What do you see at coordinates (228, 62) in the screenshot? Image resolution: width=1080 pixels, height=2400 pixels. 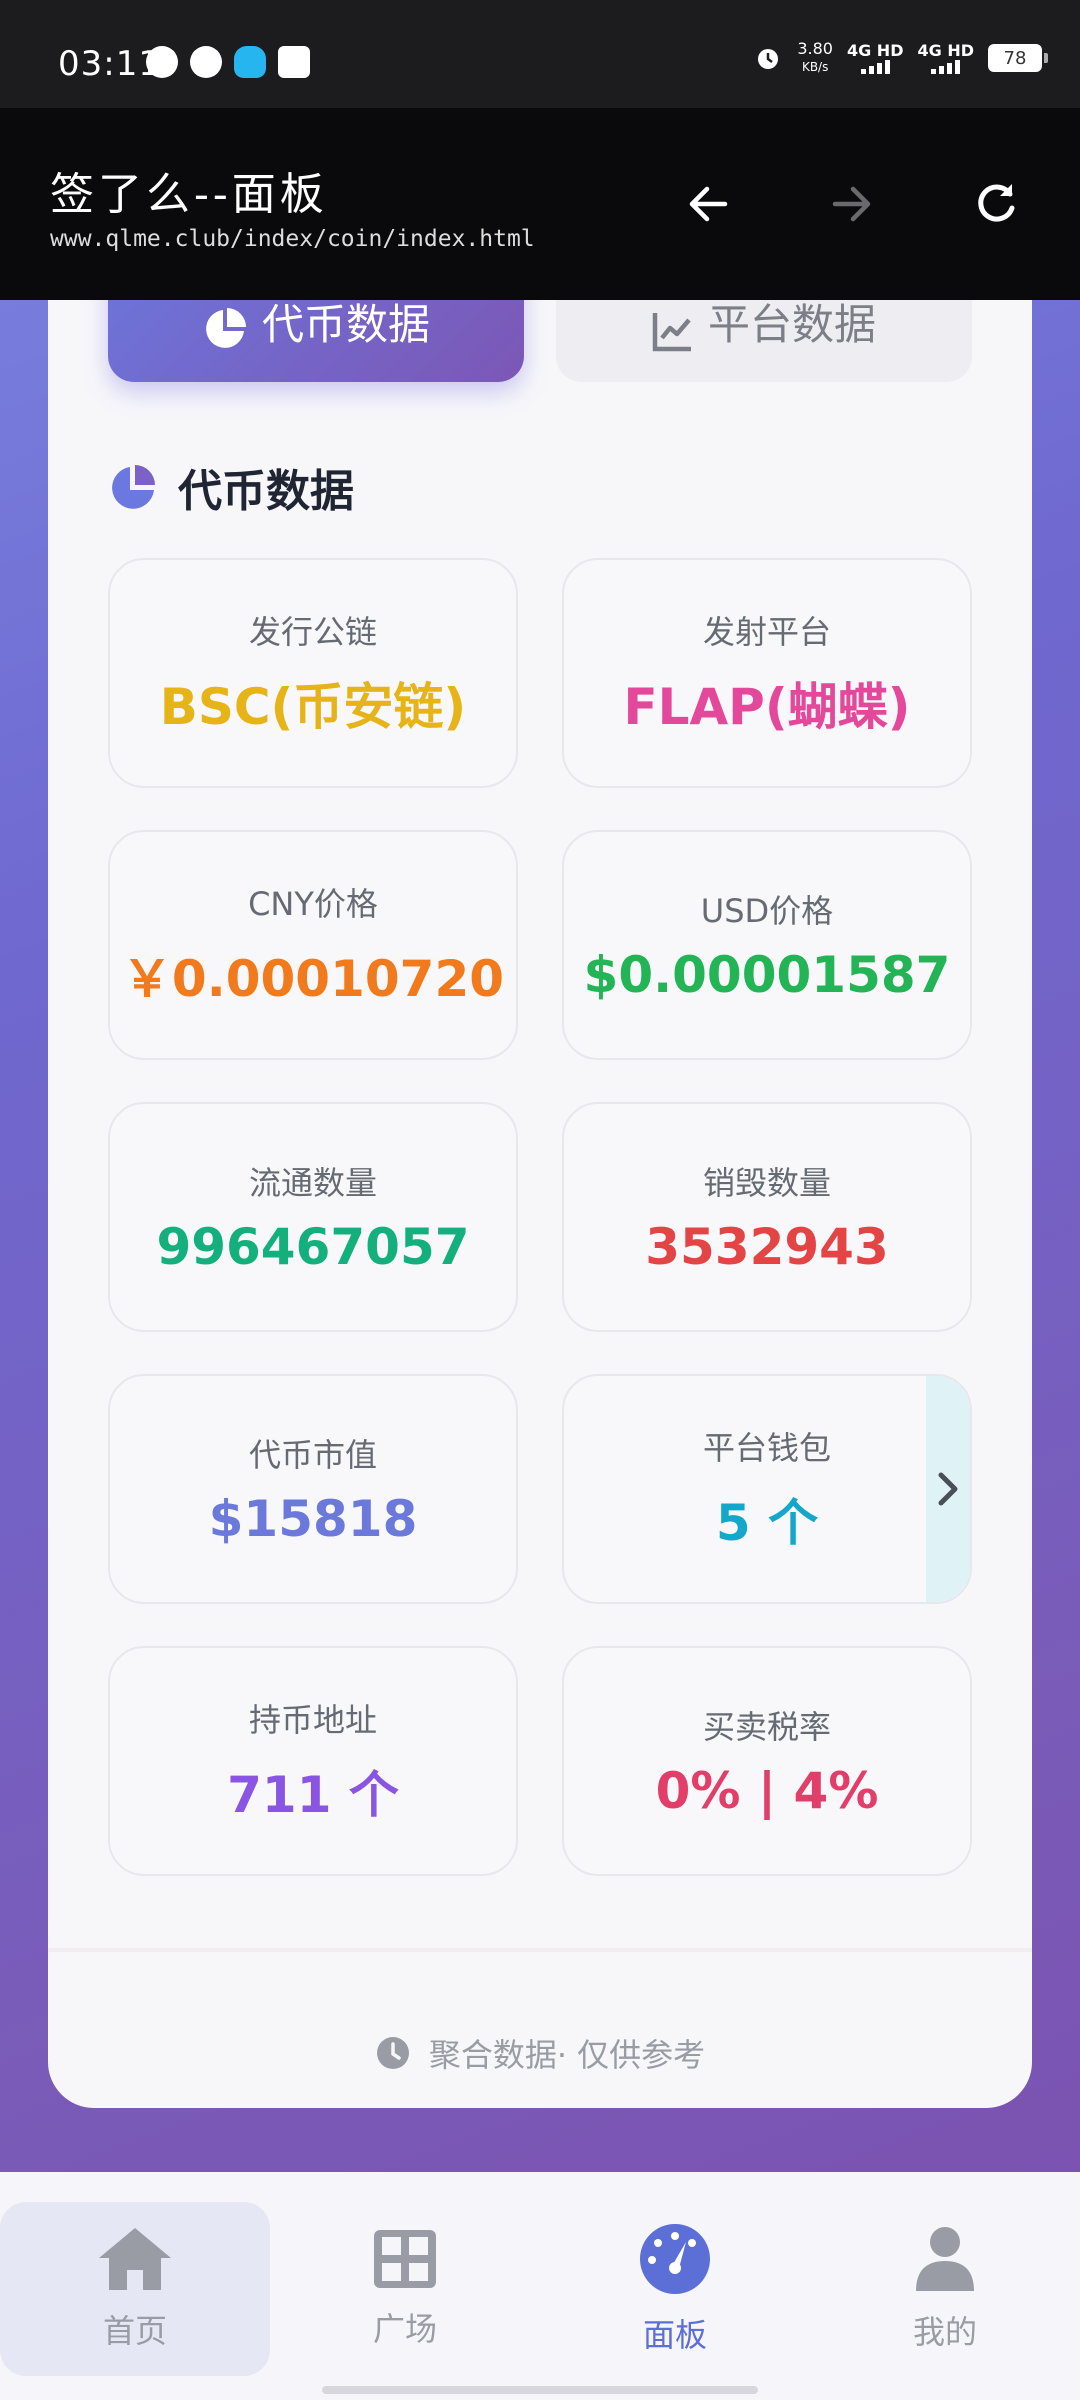 I see `notification-icons` at bounding box center [228, 62].